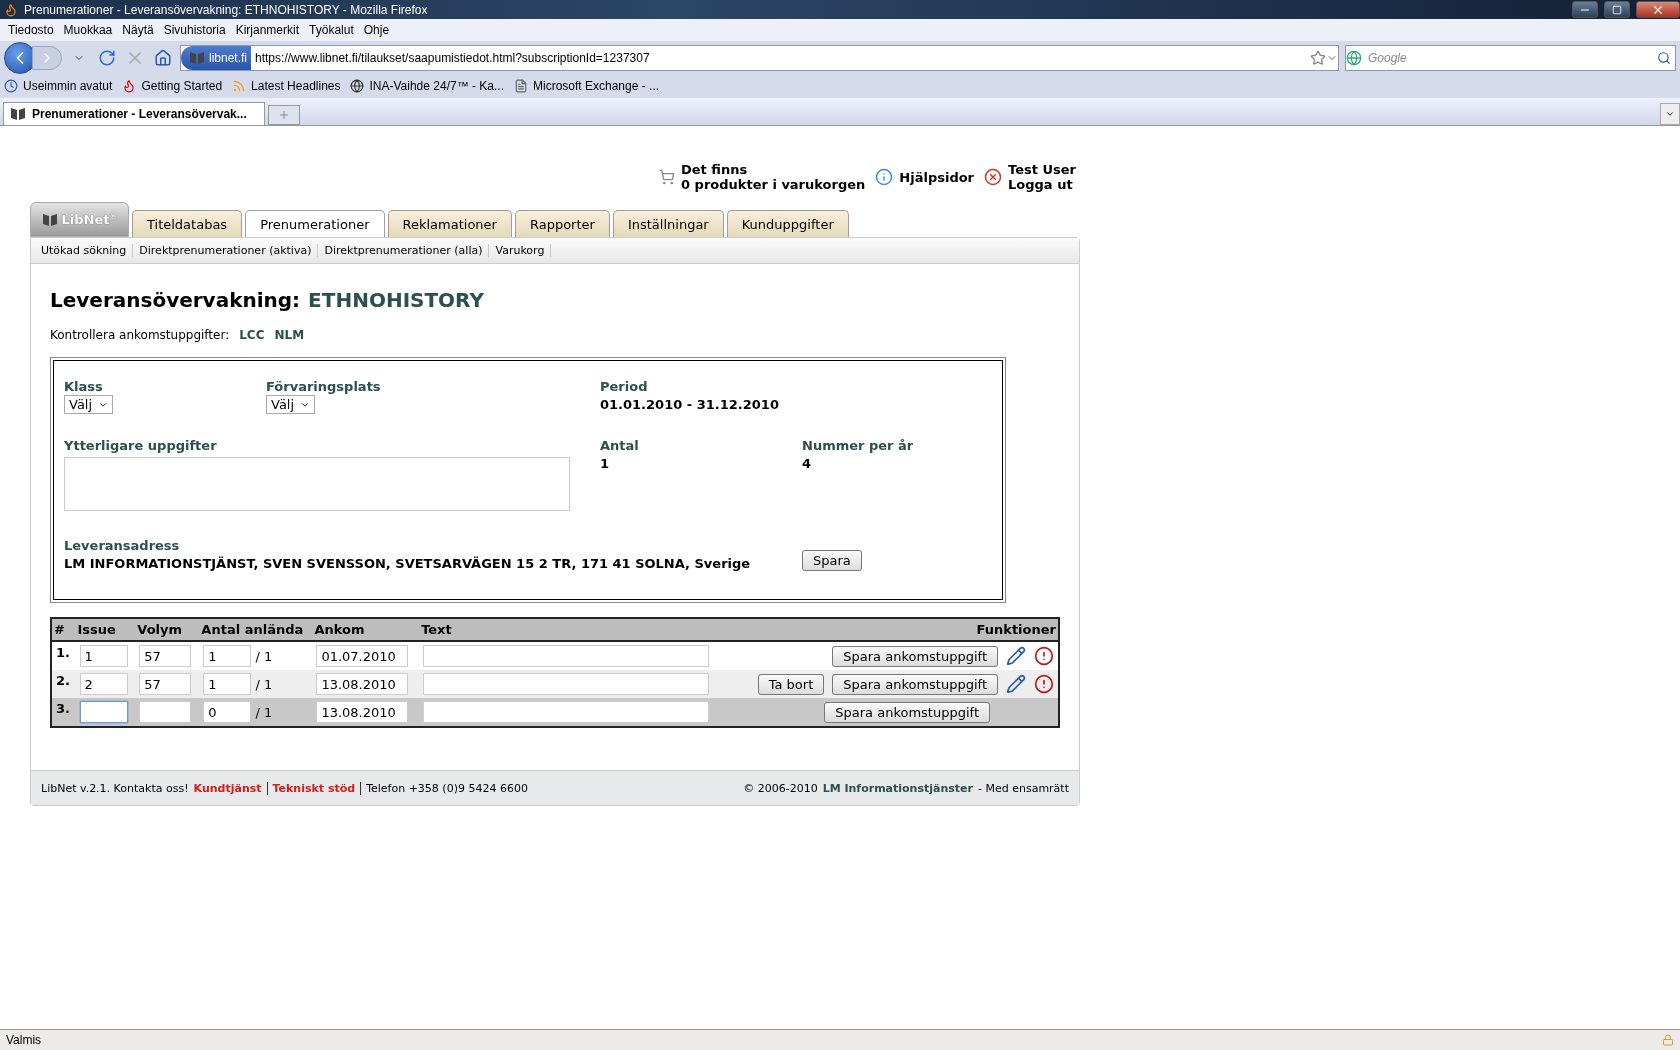  Describe the element at coordinates (1318, 57) in the screenshot. I see `star-icon` at that location.